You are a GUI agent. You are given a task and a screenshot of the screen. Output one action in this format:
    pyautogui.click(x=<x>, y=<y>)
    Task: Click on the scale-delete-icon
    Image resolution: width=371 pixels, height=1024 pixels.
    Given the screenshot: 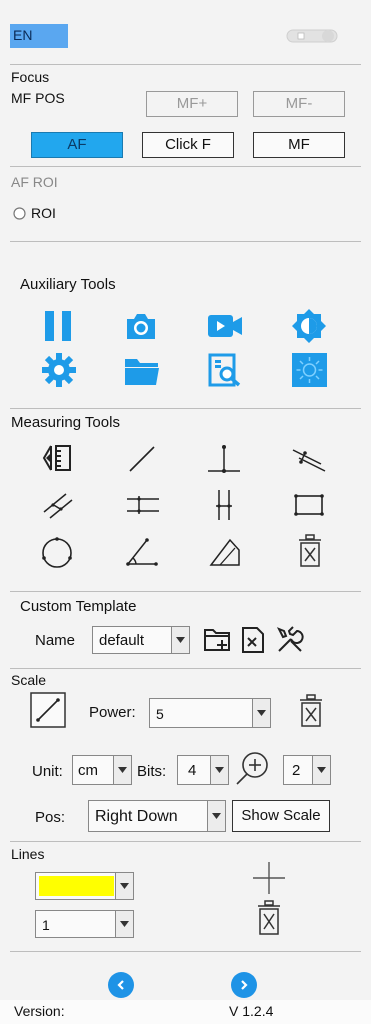 What is the action you would take?
    pyautogui.click(x=311, y=711)
    